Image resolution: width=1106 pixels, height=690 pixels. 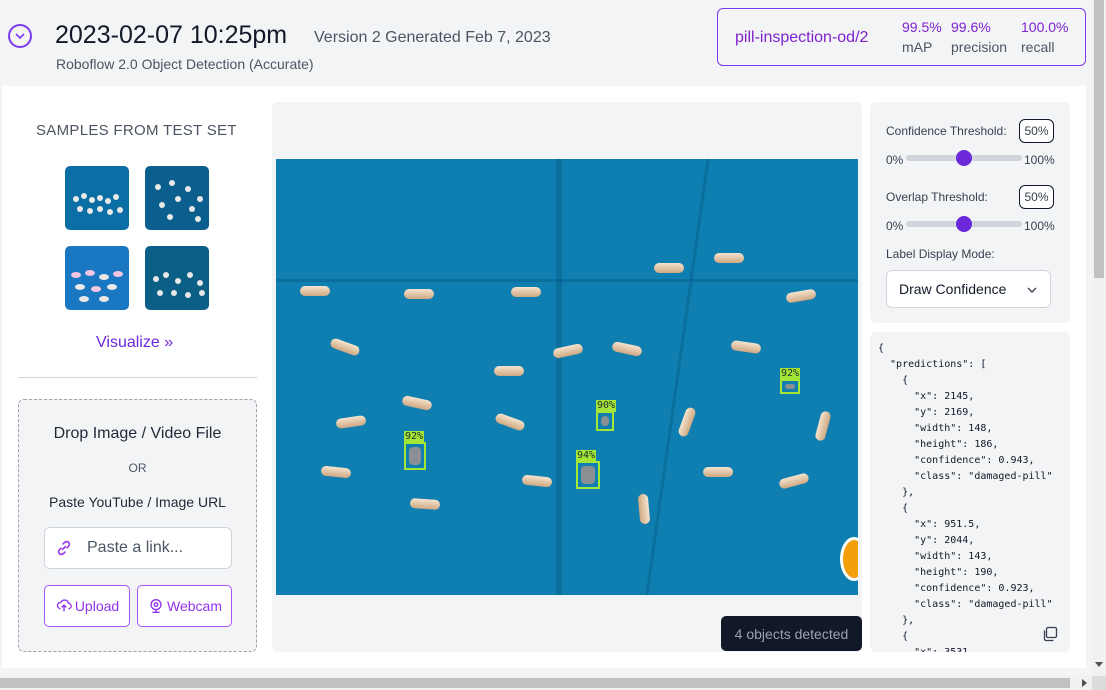 What do you see at coordinates (185, 64) in the screenshot?
I see `model-type: Roboflow 2.0 Object Detection (Accurate)` at bounding box center [185, 64].